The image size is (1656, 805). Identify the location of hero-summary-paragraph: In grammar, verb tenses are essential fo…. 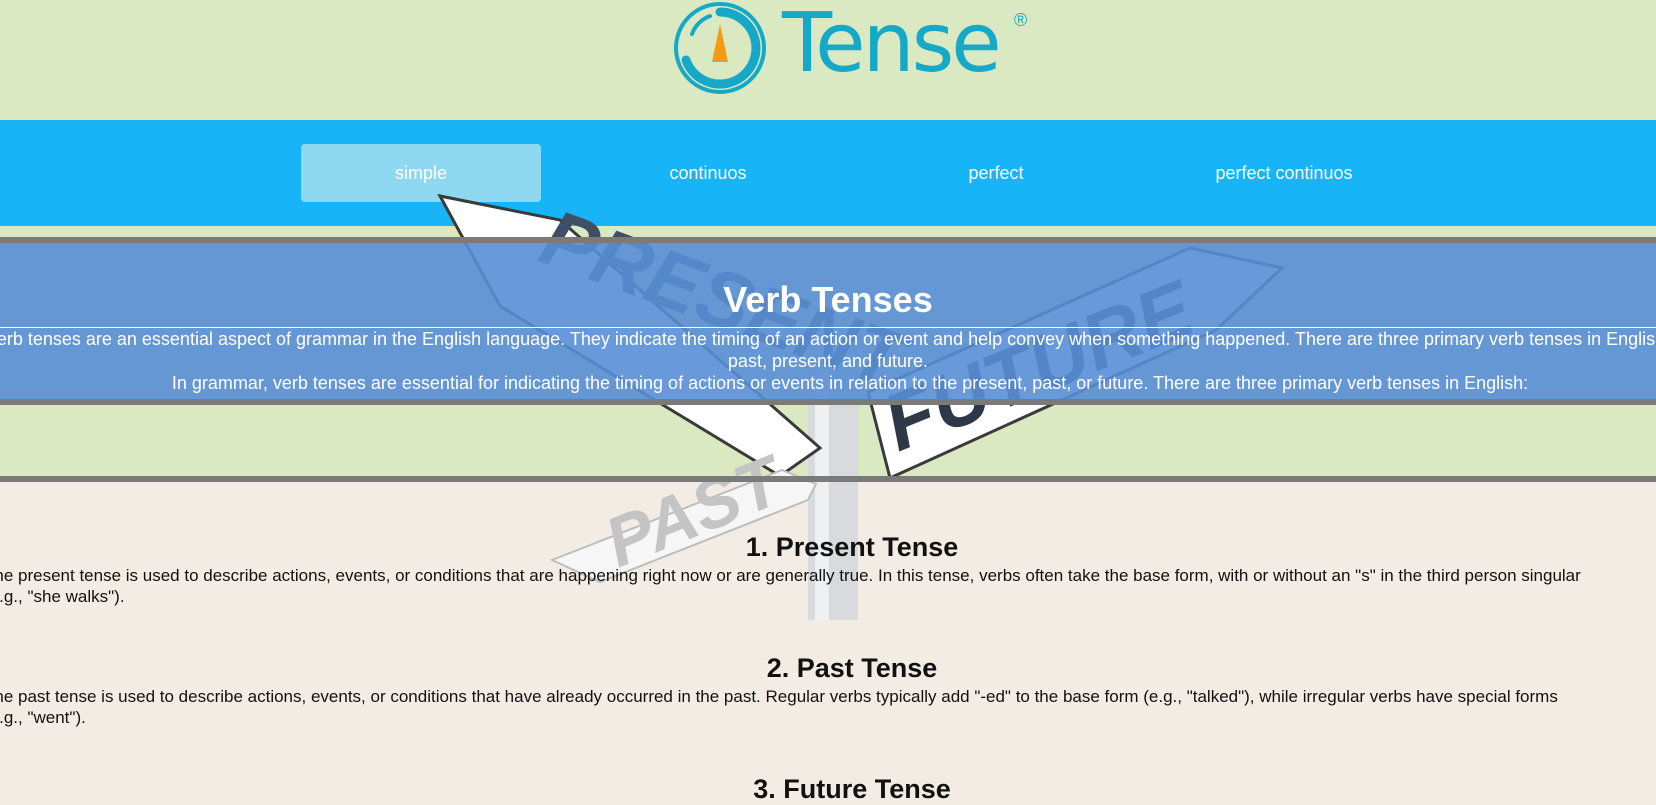
(850, 383).